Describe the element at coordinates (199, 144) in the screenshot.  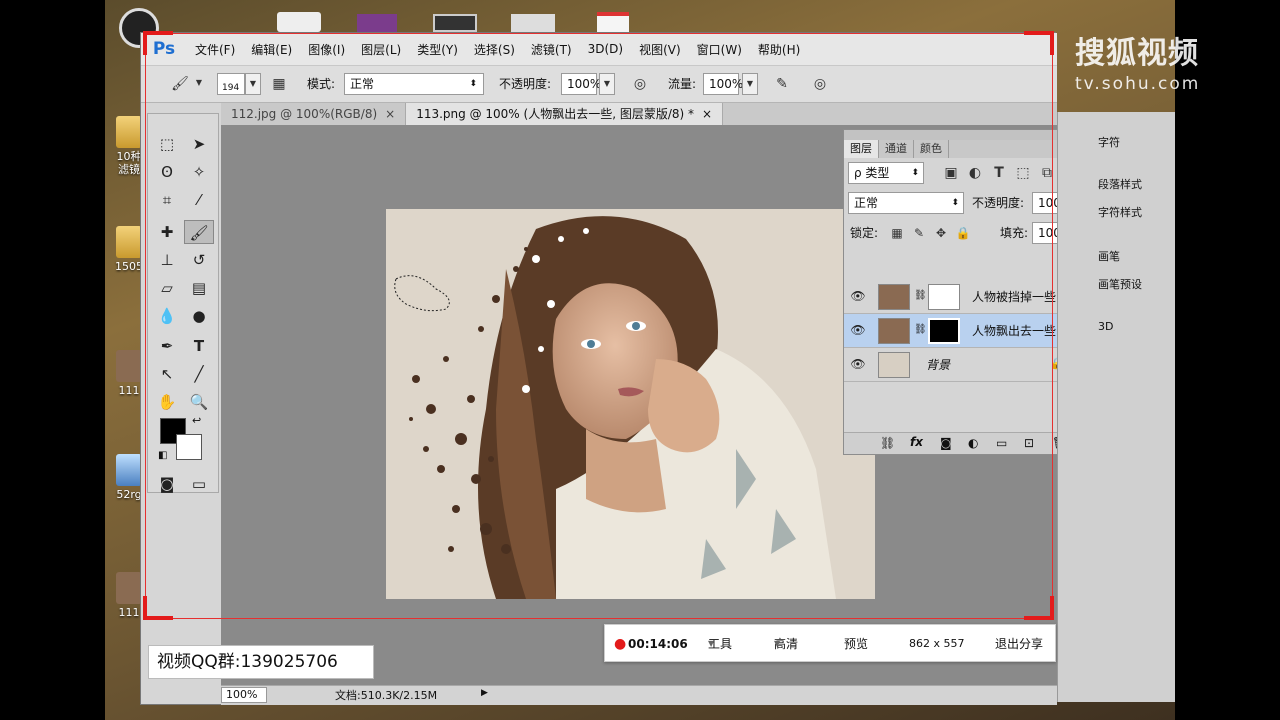
I see `move-tool-icon: ➤` at that location.